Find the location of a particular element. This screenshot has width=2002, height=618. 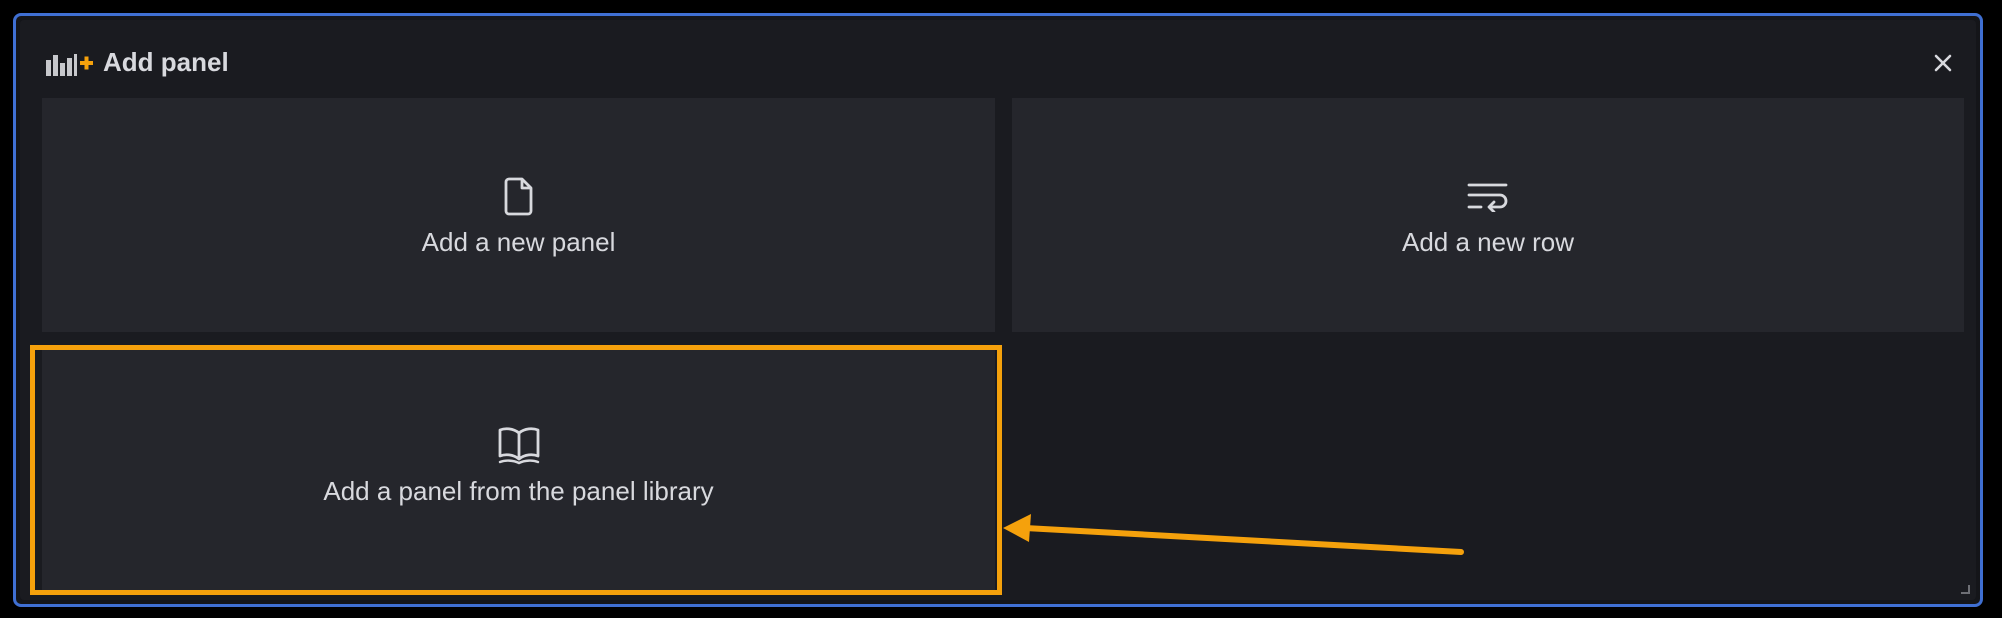

dialog-title: Add panel is located at coordinates (166, 62).